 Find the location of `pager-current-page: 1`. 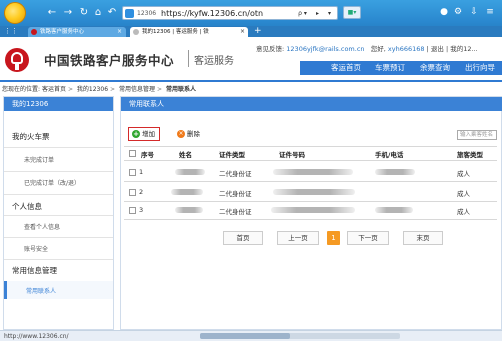

pager-current-page: 1 is located at coordinates (333, 238).